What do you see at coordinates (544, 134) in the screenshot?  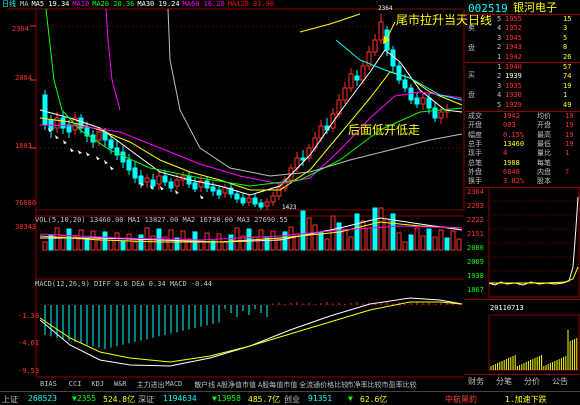 I see `stat-label: 最高` at bounding box center [544, 134].